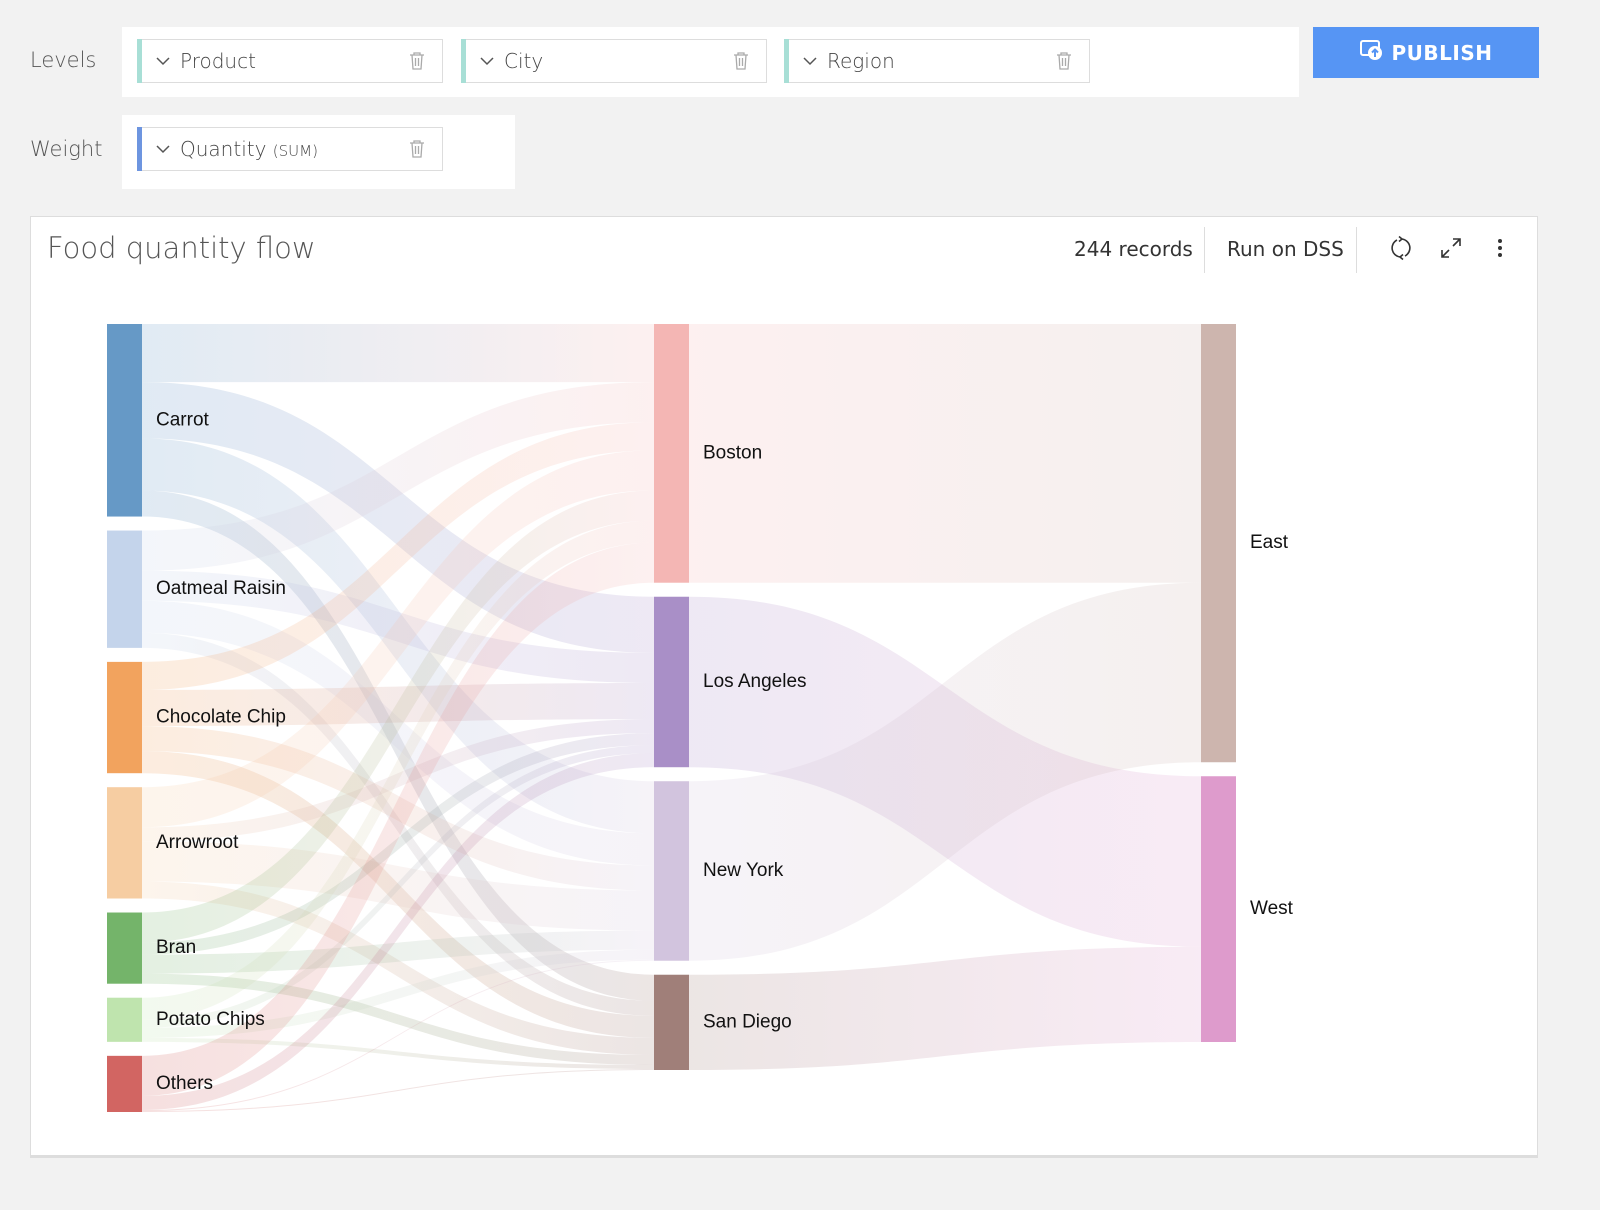  I want to click on weight-field-name: Quantity, so click(223, 149).